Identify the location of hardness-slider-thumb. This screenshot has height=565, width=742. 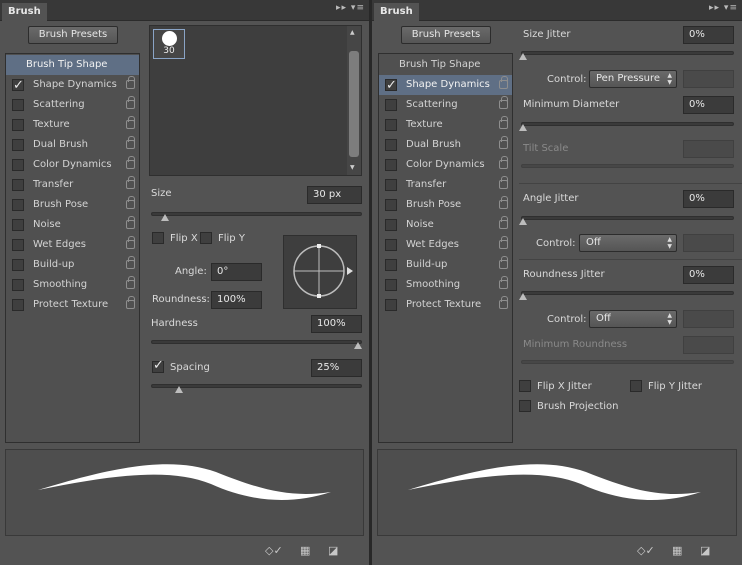
(358, 345).